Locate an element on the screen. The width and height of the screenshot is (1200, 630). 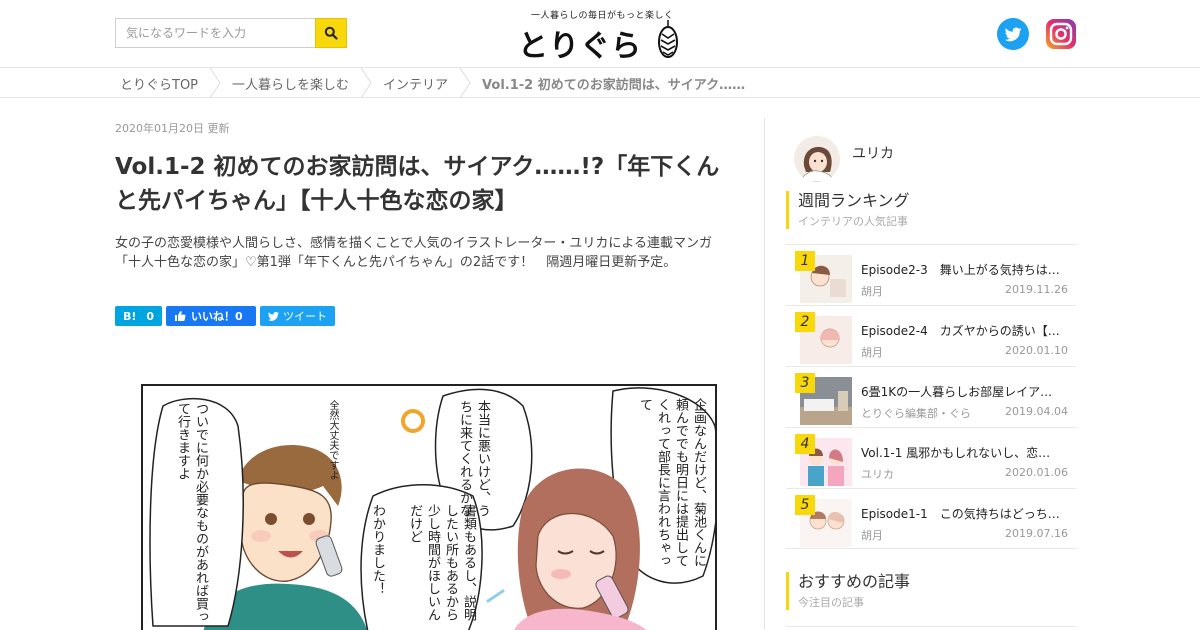
site-header: 一人暮らしの毎日がもっと楽しく とりぐら is located at coordinates (600, 34).